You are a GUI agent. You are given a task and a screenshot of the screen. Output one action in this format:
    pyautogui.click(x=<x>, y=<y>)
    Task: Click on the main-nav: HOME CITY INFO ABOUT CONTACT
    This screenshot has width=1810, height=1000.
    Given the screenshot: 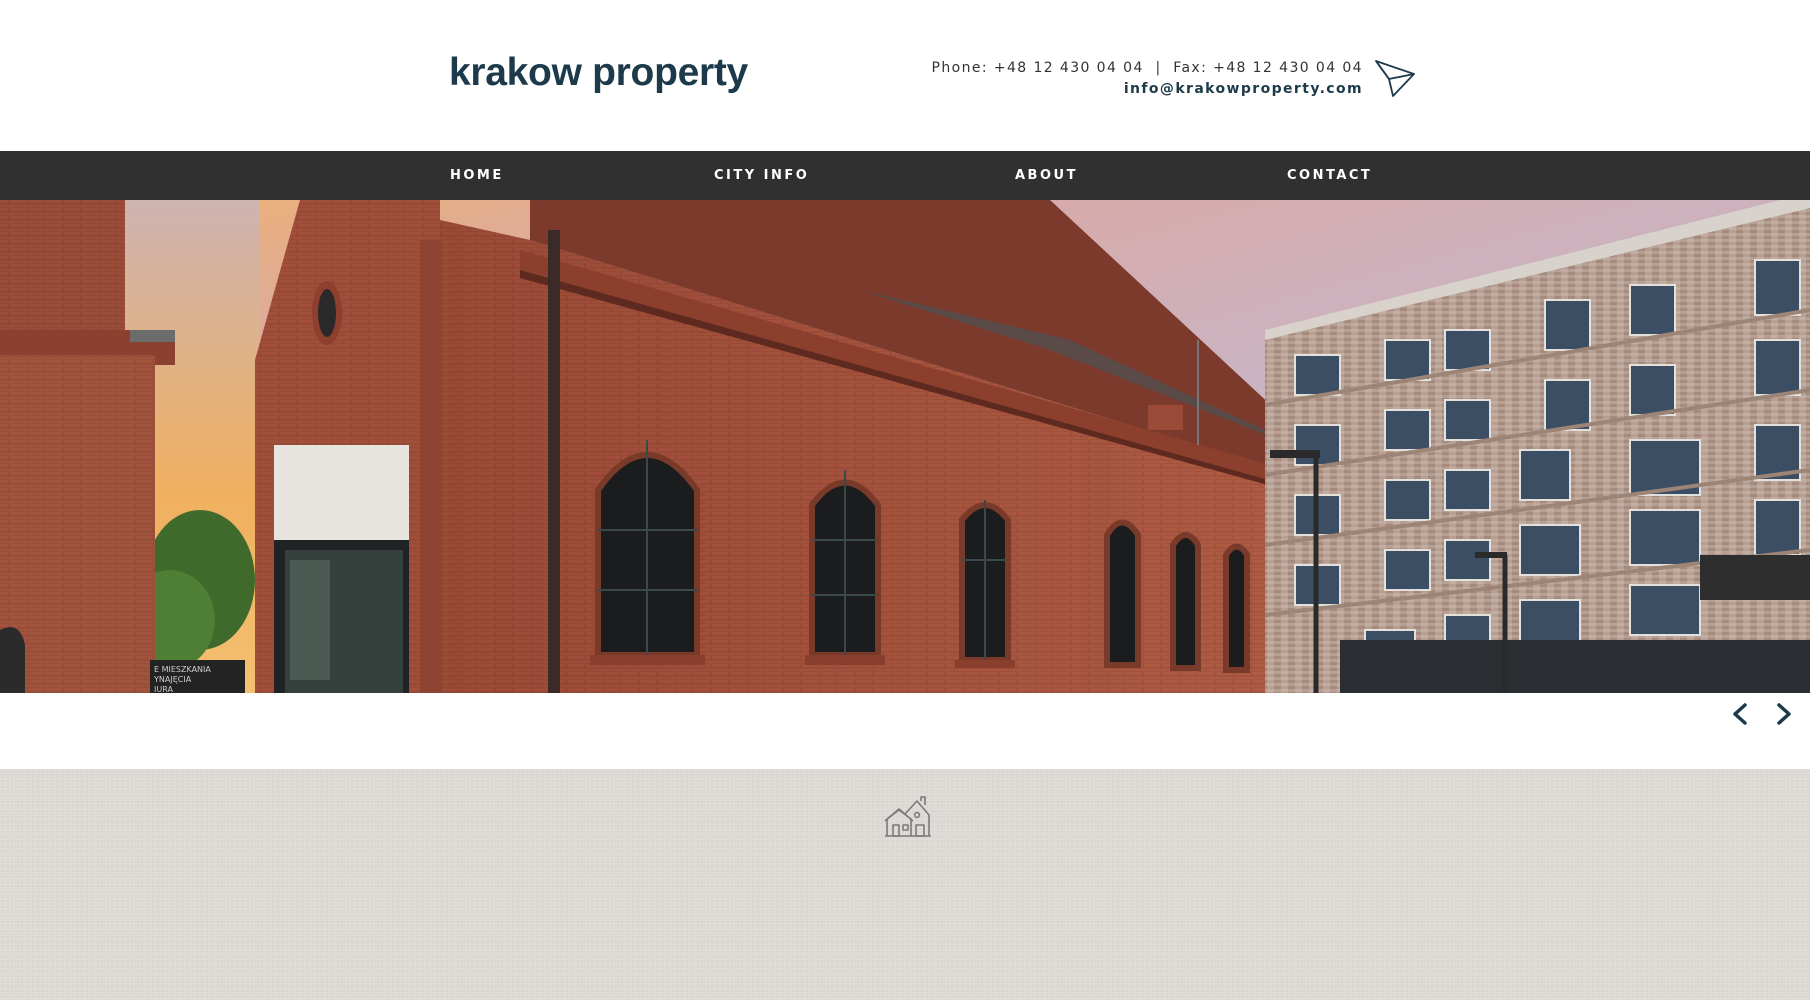 What is the action you would take?
    pyautogui.click(x=905, y=175)
    